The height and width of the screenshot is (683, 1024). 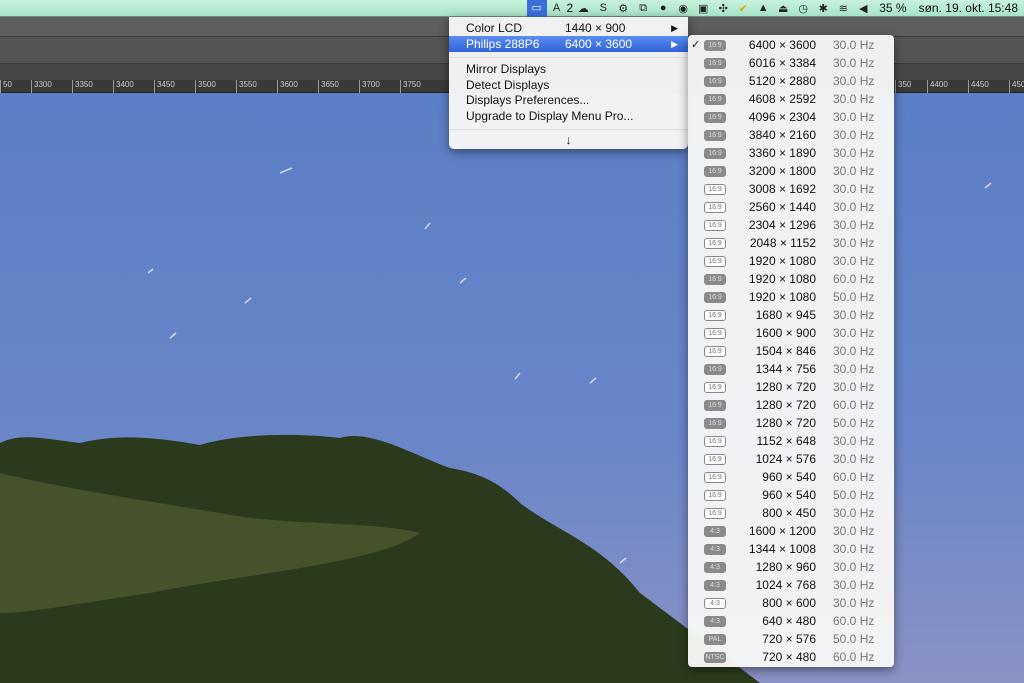 I want to click on resolution-item: 16:9 1344 × 756 30.0 Hz, so click(x=791, y=369).